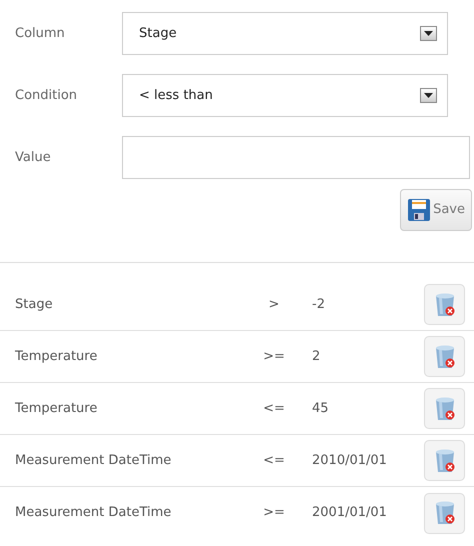 The height and width of the screenshot is (546, 474). What do you see at coordinates (33, 157) in the screenshot?
I see `field-label: Value` at bounding box center [33, 157].